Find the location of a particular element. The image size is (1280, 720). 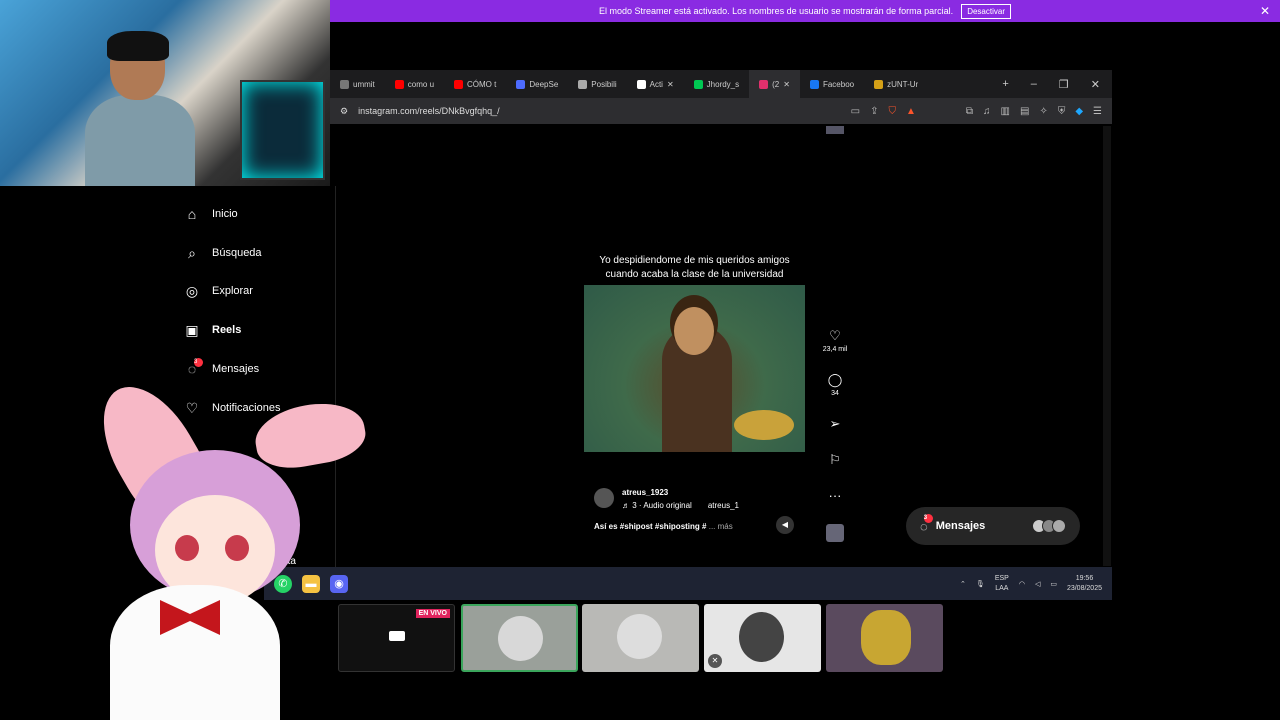

tab-label: Acti is located at coordinates (656, 84).